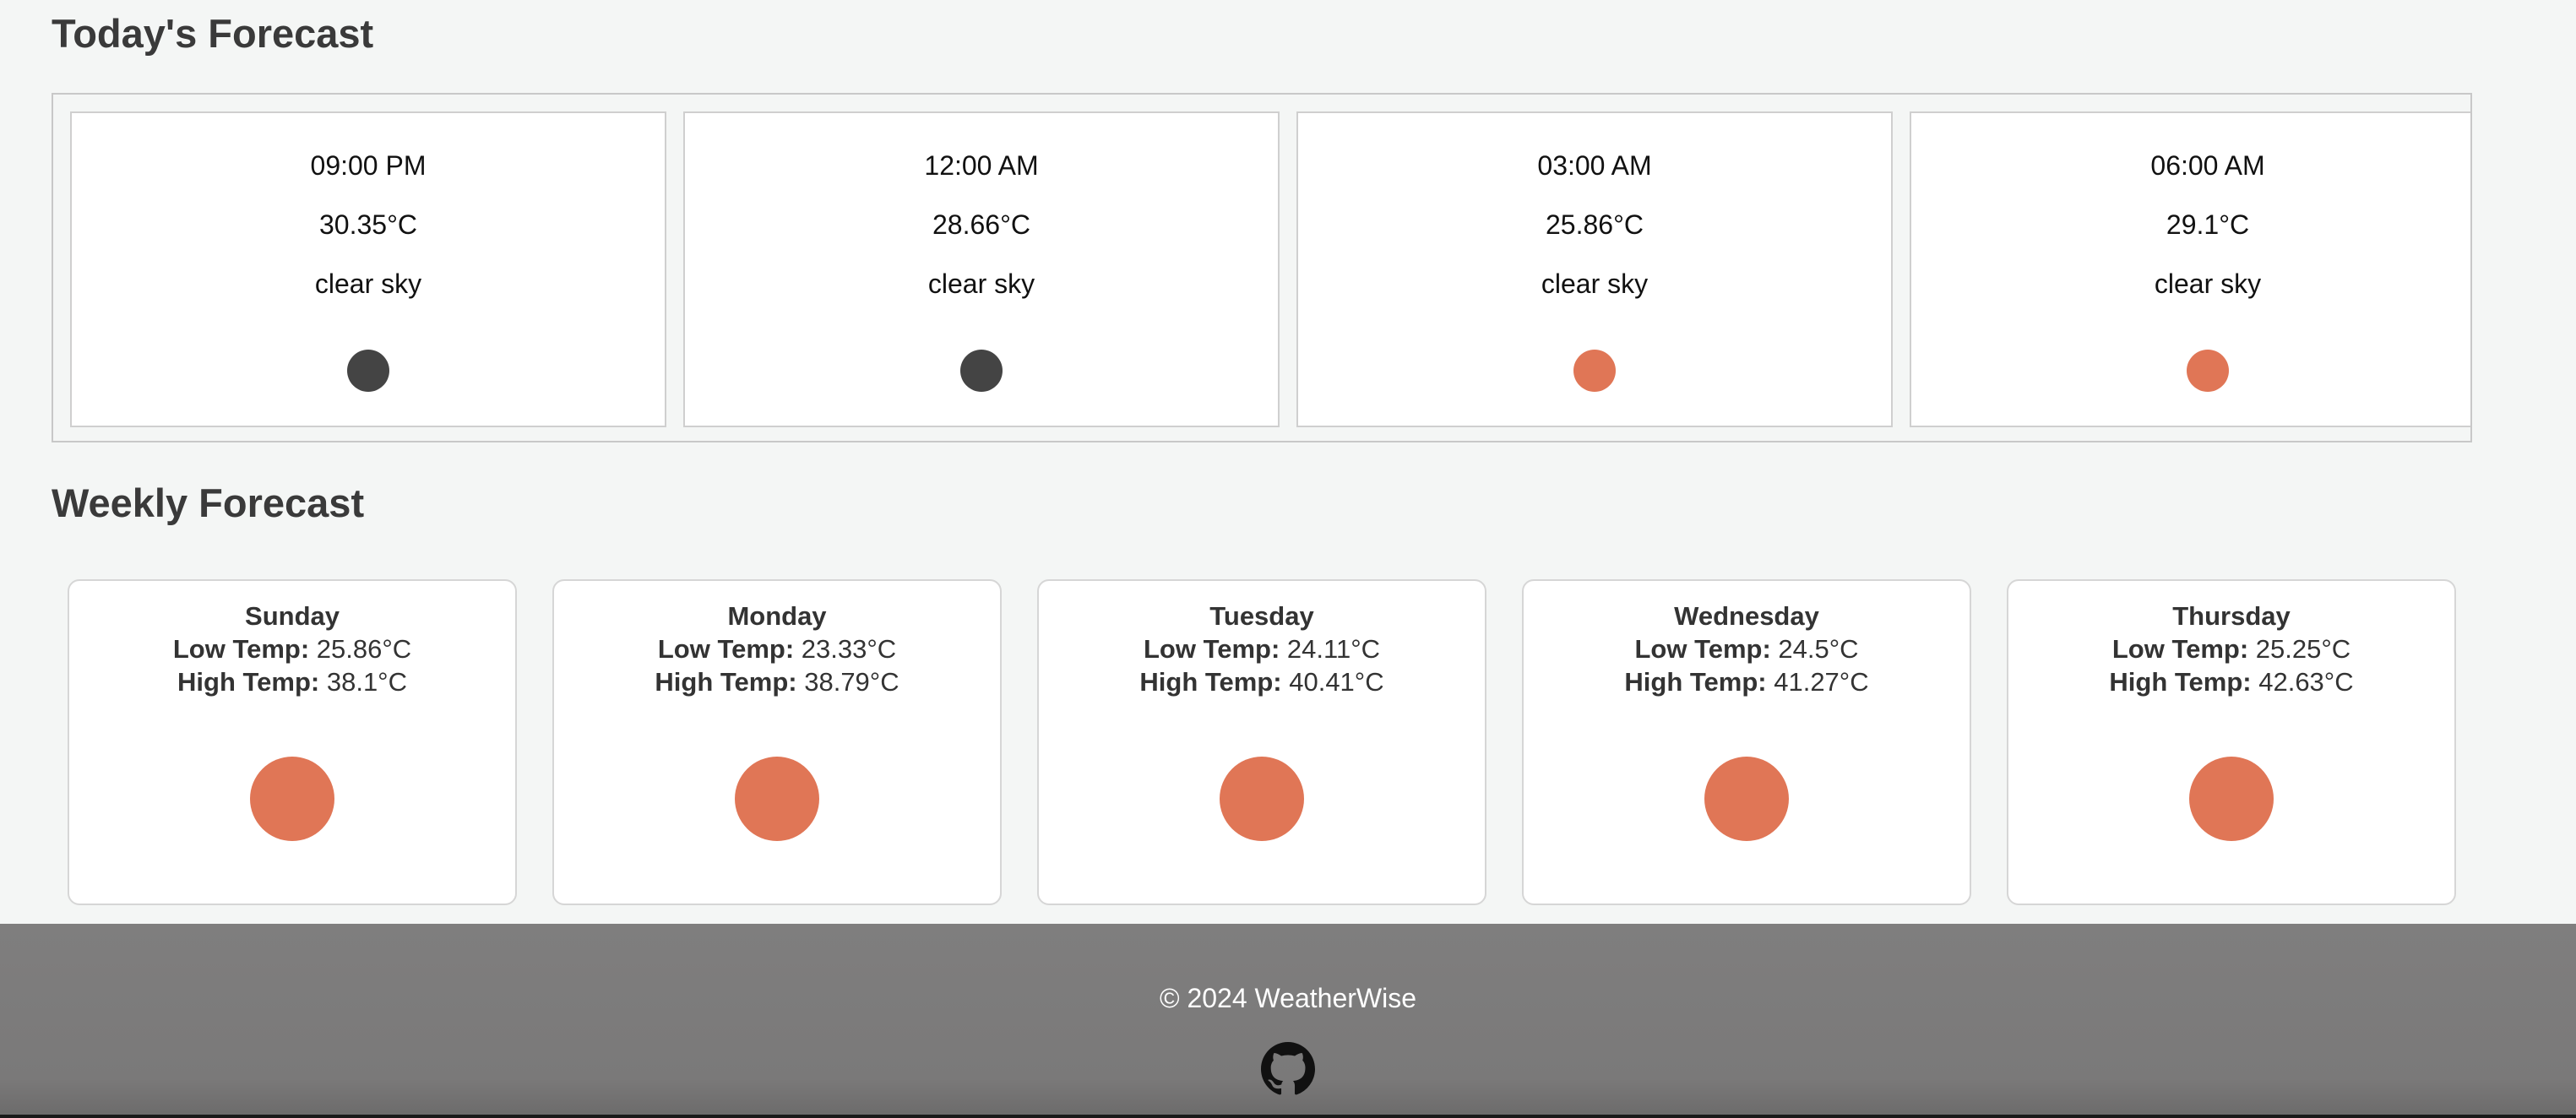 The height and width of the screenshot is (1118, 2576). Describe the element at coordinates (1594, 165) in the screenshot. I see `hourly-time: 03:00 AM` at that location.